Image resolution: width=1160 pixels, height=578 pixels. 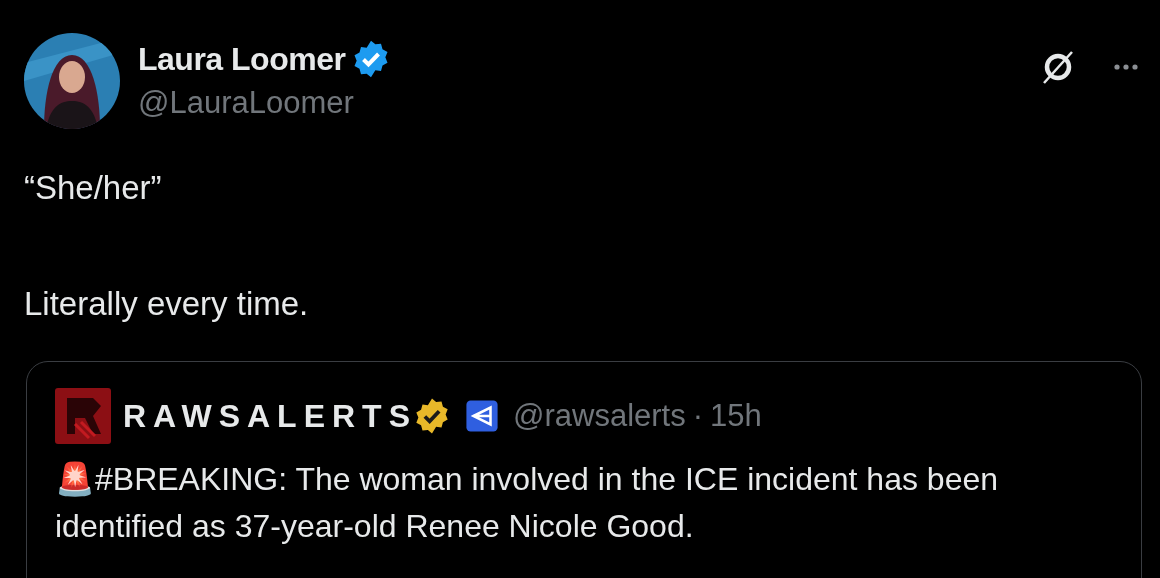 What do you see at coordinates (527, 503) in the screenshot?
I see `quoted-post-text: 🚨#BREAKING: The woman involved in the ICE incident has been identified as 37-year-old Renee Nicole Good.` at bounding box center [527, 503].